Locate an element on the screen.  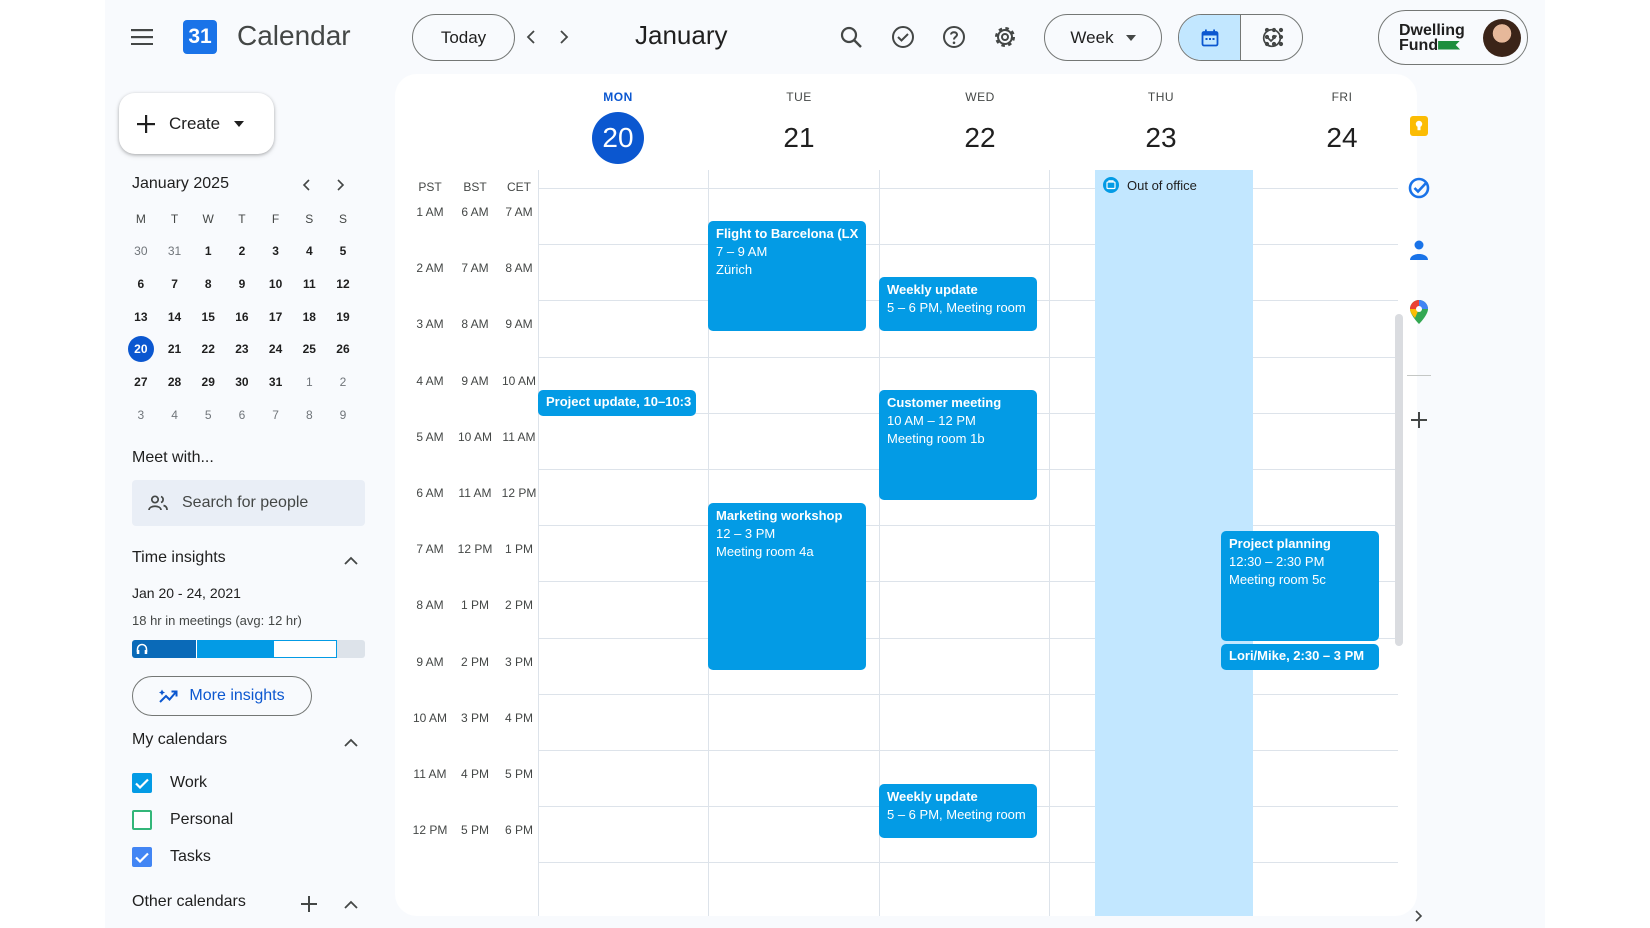
mini-calendar-prev-button is located at coordinates (306, 185).